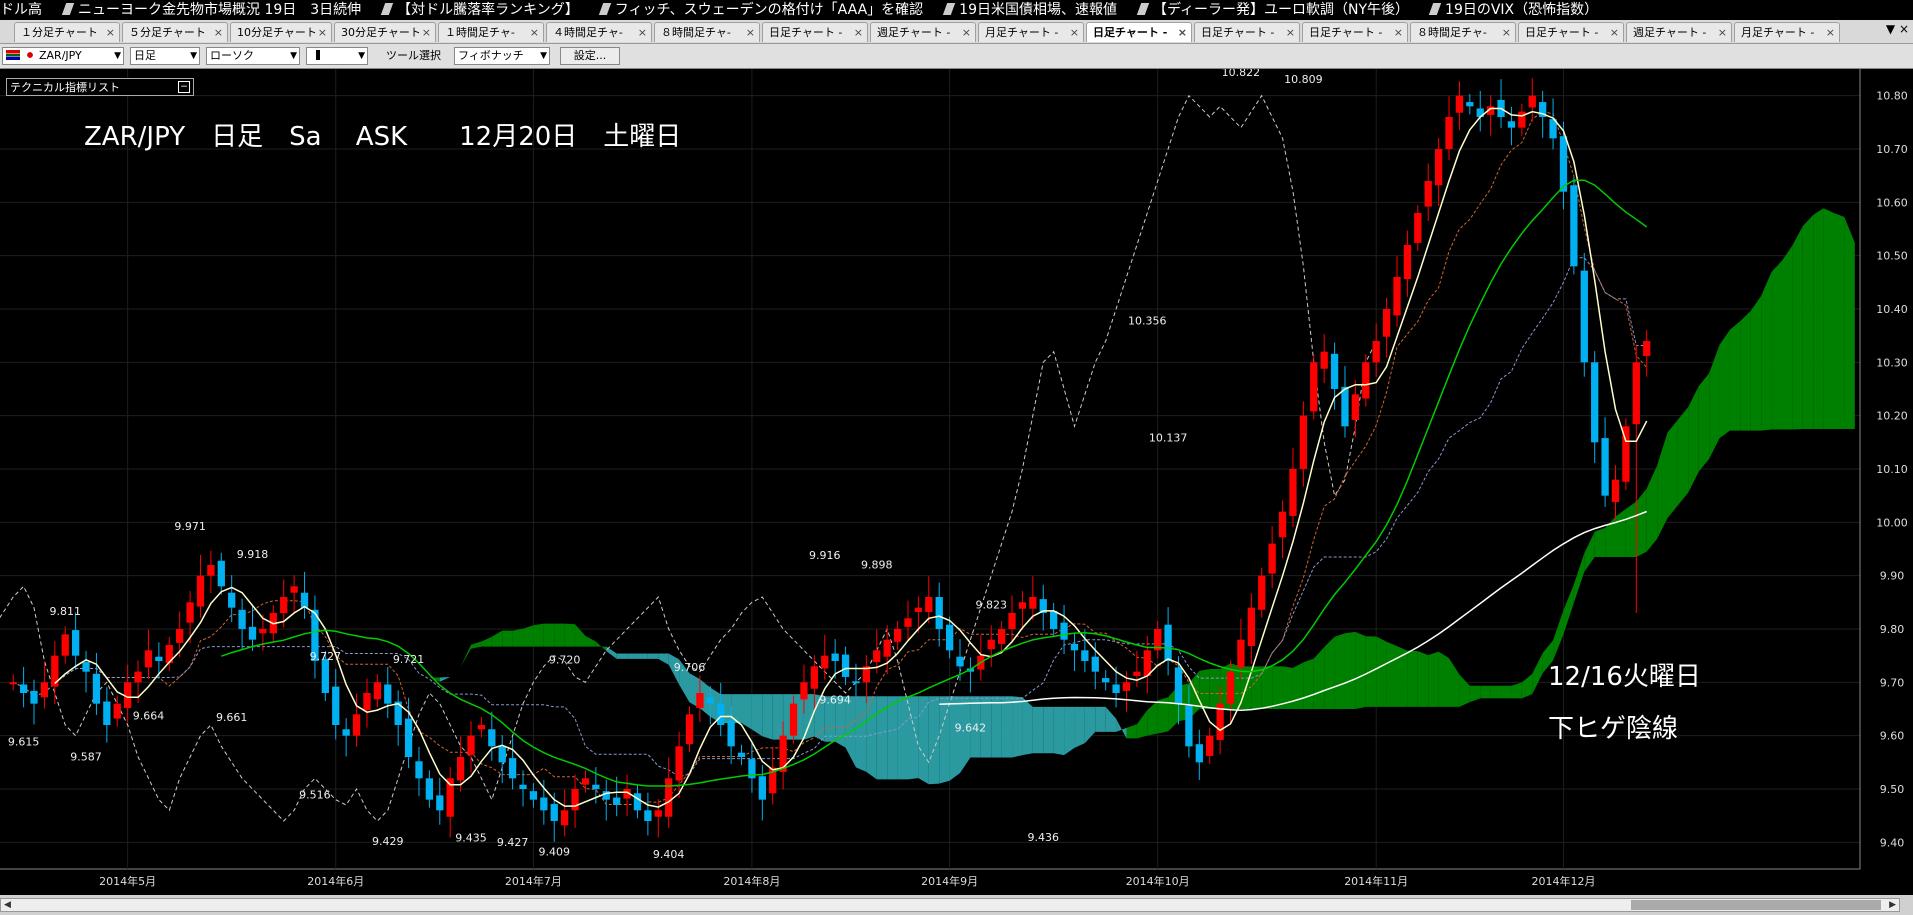  Describe the element at coordinates (991, 605) in the screenshot. I see `price-label: 9.823` at that location.